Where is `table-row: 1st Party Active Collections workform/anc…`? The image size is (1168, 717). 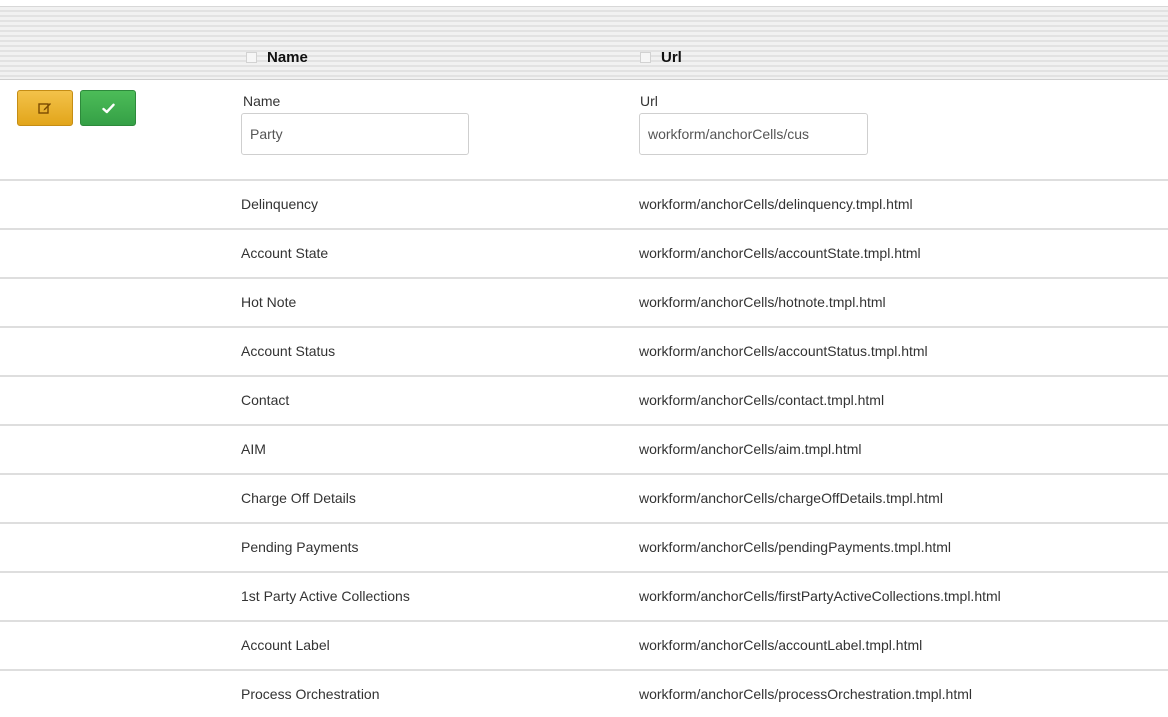 table-row: 1st Party Active Collections workform/anc… is located at coordinates (584, 597).